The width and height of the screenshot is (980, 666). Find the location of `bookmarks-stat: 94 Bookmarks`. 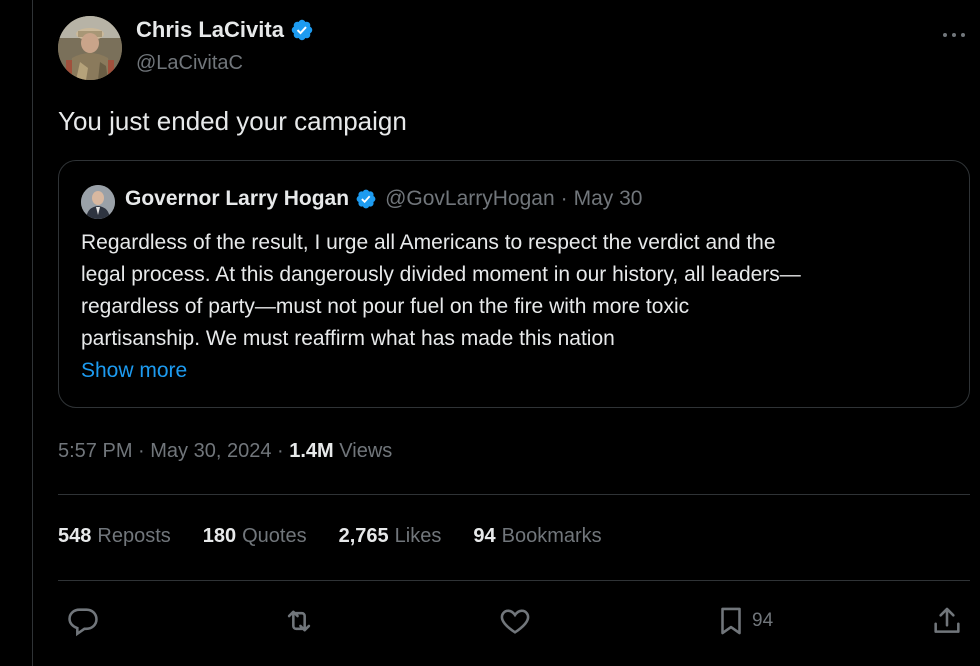

bookmarks-stat: 94 Bookmarks is located at coordinates (537, 536).